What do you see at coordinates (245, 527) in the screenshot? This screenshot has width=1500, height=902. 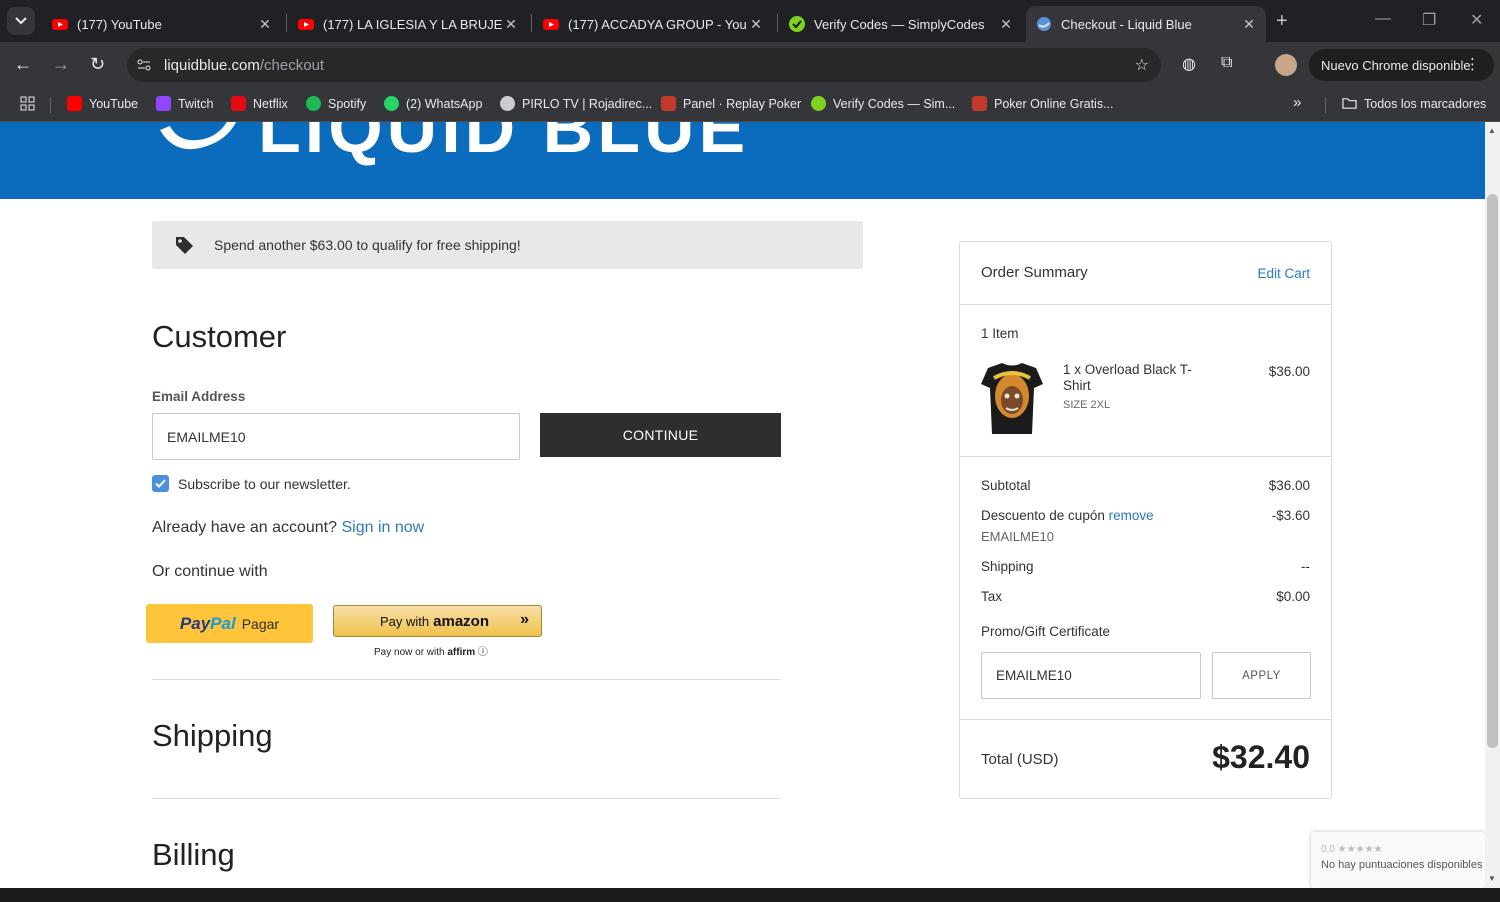 I see `account-prompt-text: Already have an account?` at bounding box center [245, 527].